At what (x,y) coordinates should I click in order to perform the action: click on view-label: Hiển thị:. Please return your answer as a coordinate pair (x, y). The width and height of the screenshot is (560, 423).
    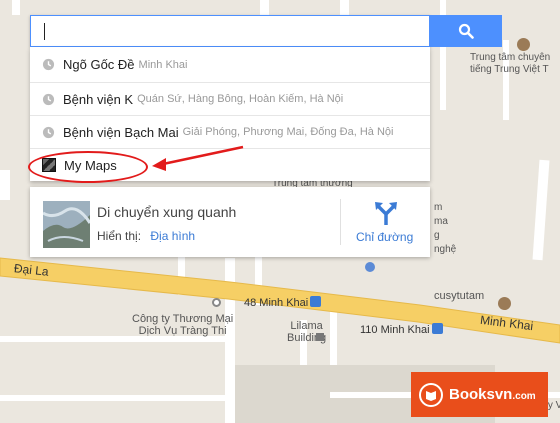
    Looking at the image, I should click on (119, 236).